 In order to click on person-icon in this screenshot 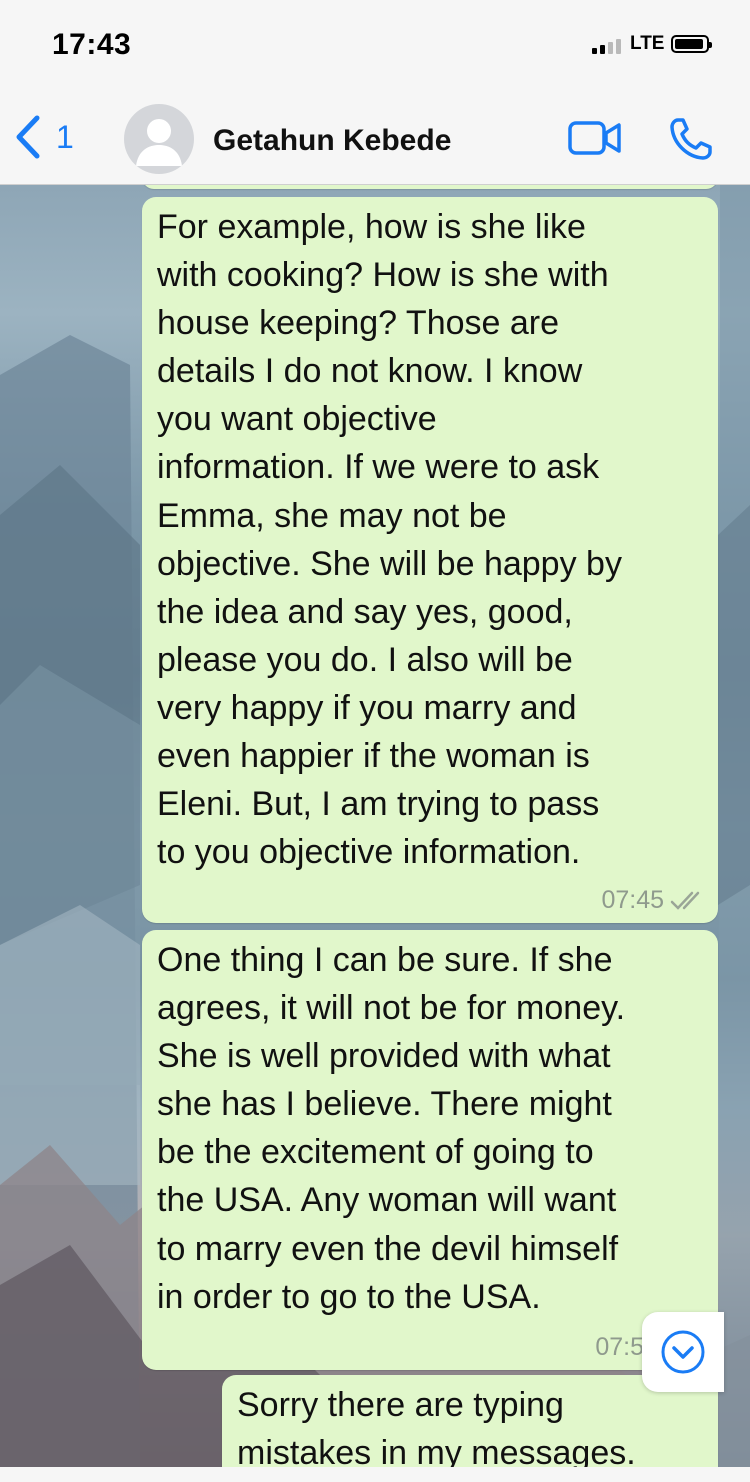, I will do `click(159, 142)`.